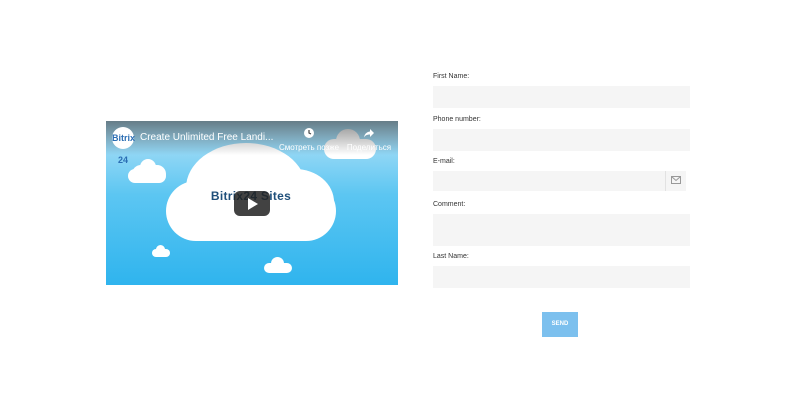  I want to click on play-icon, so click(252, 203).